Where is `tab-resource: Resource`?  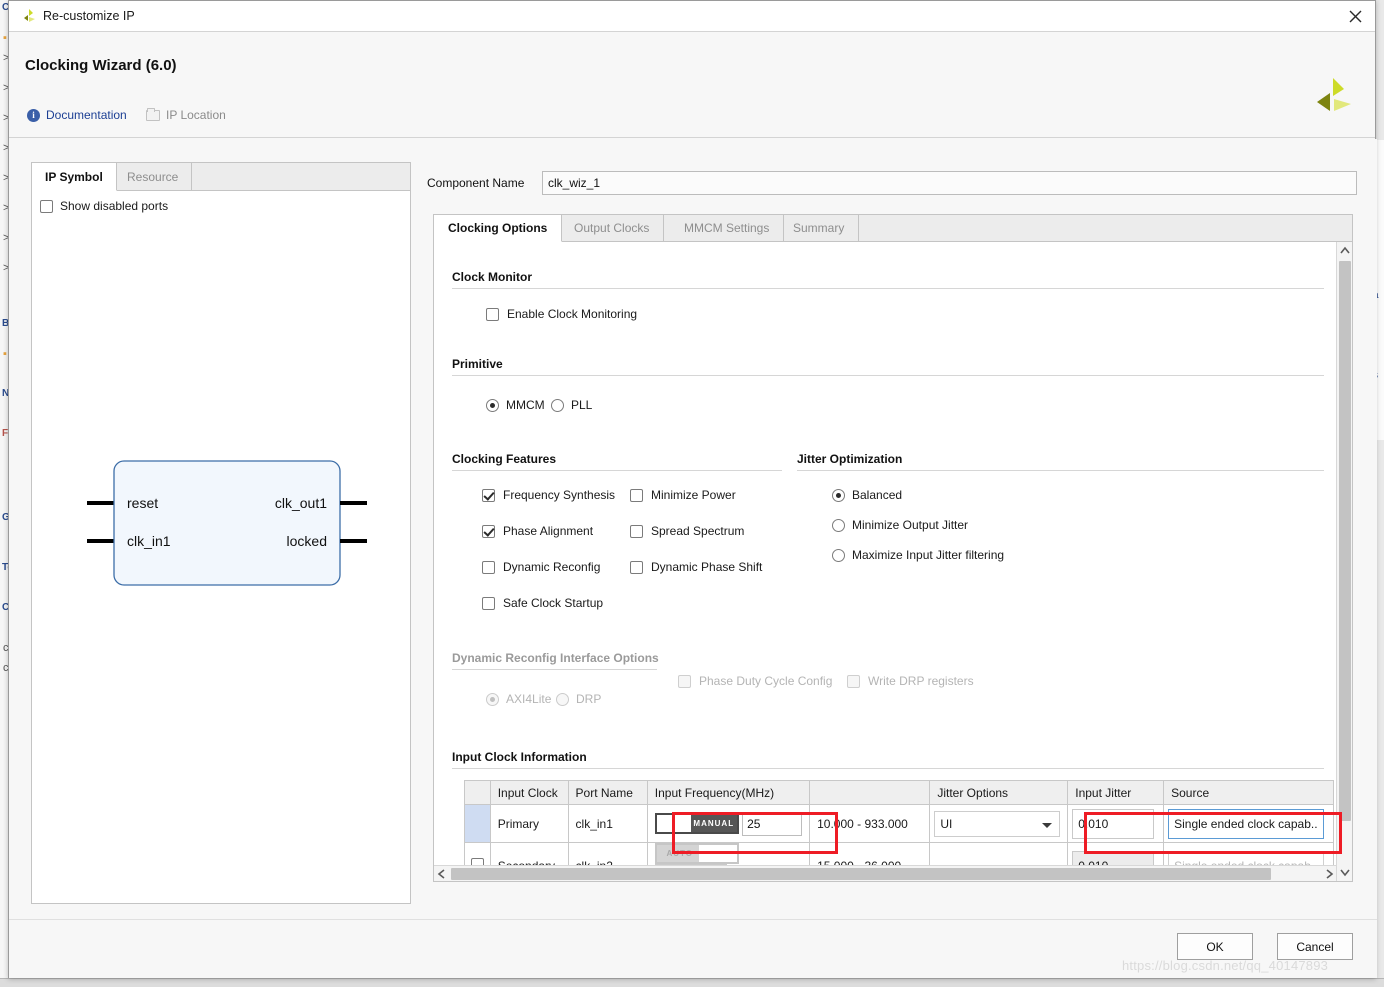 tab-resource: Resource is located at coordinates (153, 177).